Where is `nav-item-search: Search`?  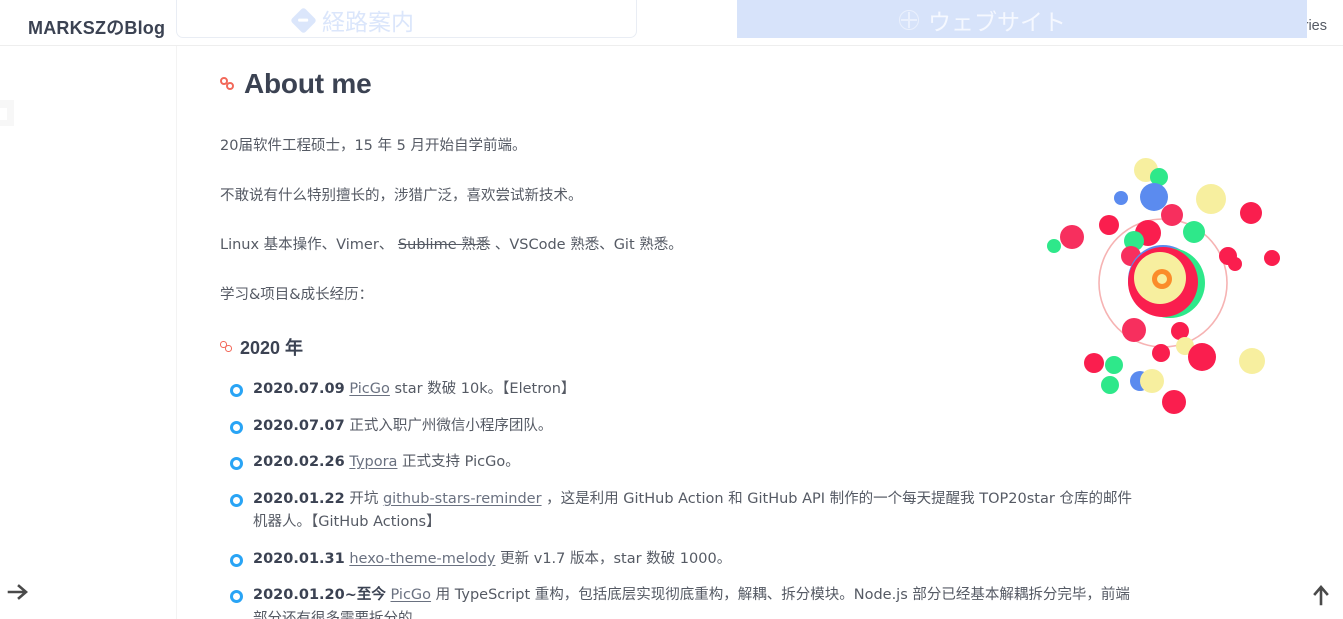
nav-item-search: Search is located at coordinates (1045, 26).